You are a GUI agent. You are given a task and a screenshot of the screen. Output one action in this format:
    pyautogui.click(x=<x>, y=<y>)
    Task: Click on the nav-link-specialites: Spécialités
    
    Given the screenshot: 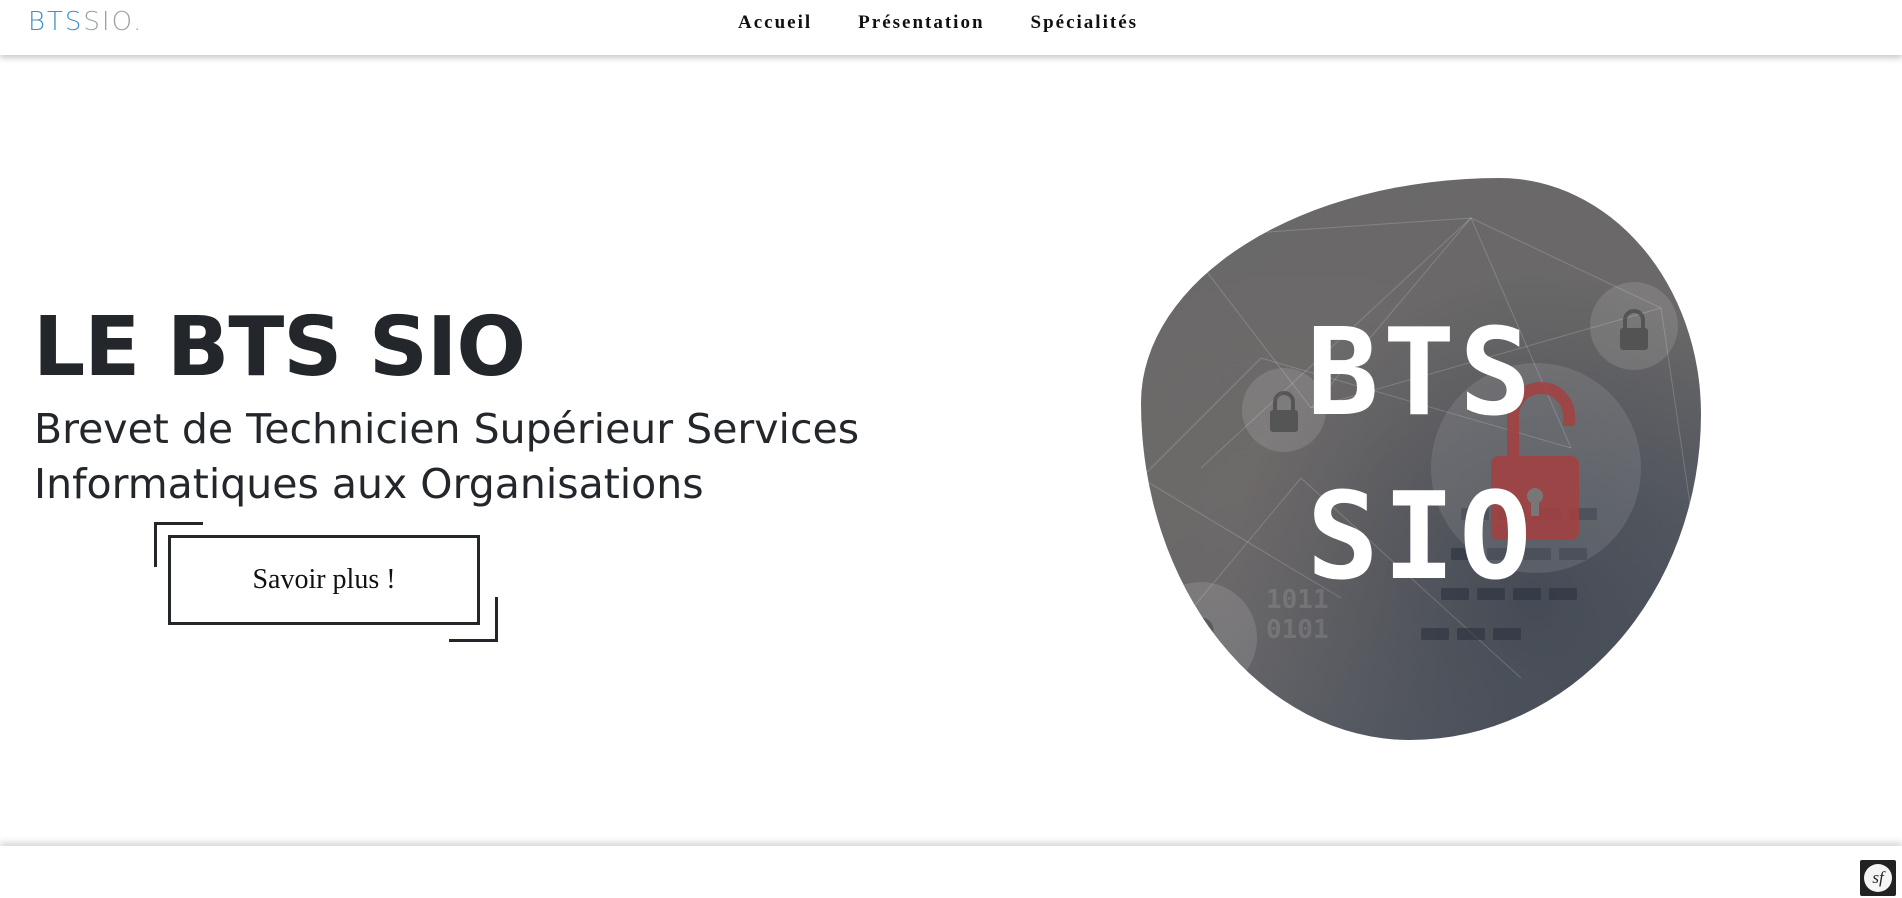 What is the action you would take?
    pyautogui.click(x=1085, y=23)
    